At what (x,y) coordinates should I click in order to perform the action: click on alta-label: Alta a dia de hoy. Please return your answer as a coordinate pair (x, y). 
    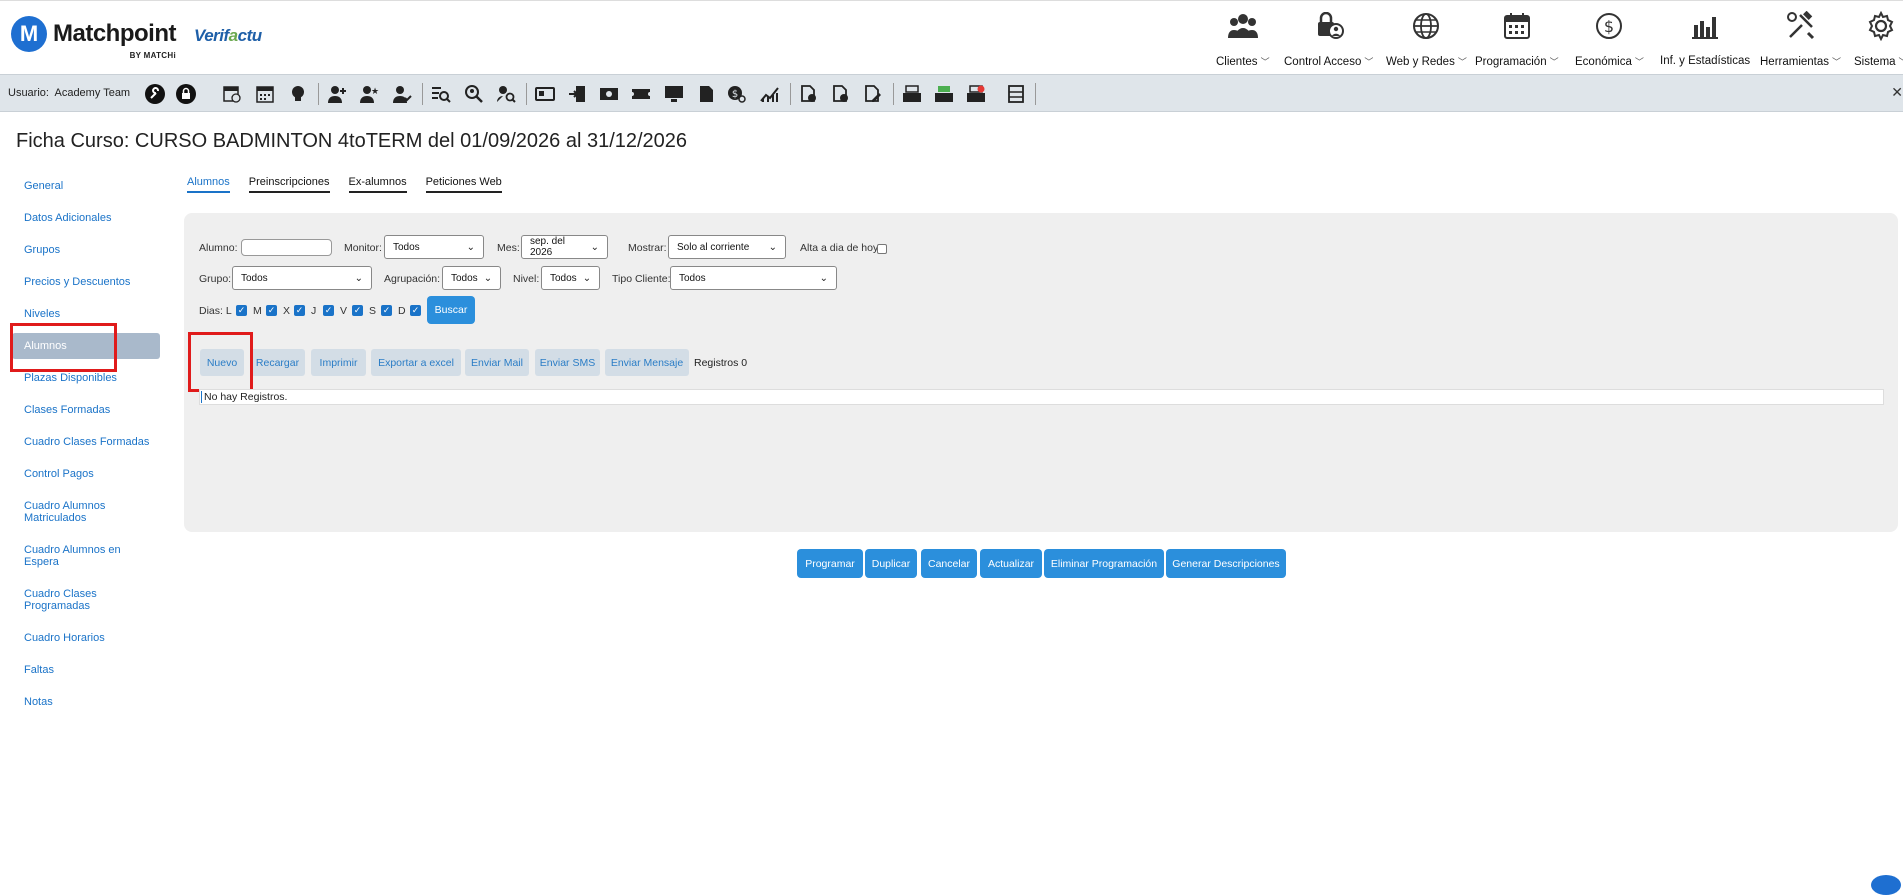
    Looking at the image, I should click on (839, 248).